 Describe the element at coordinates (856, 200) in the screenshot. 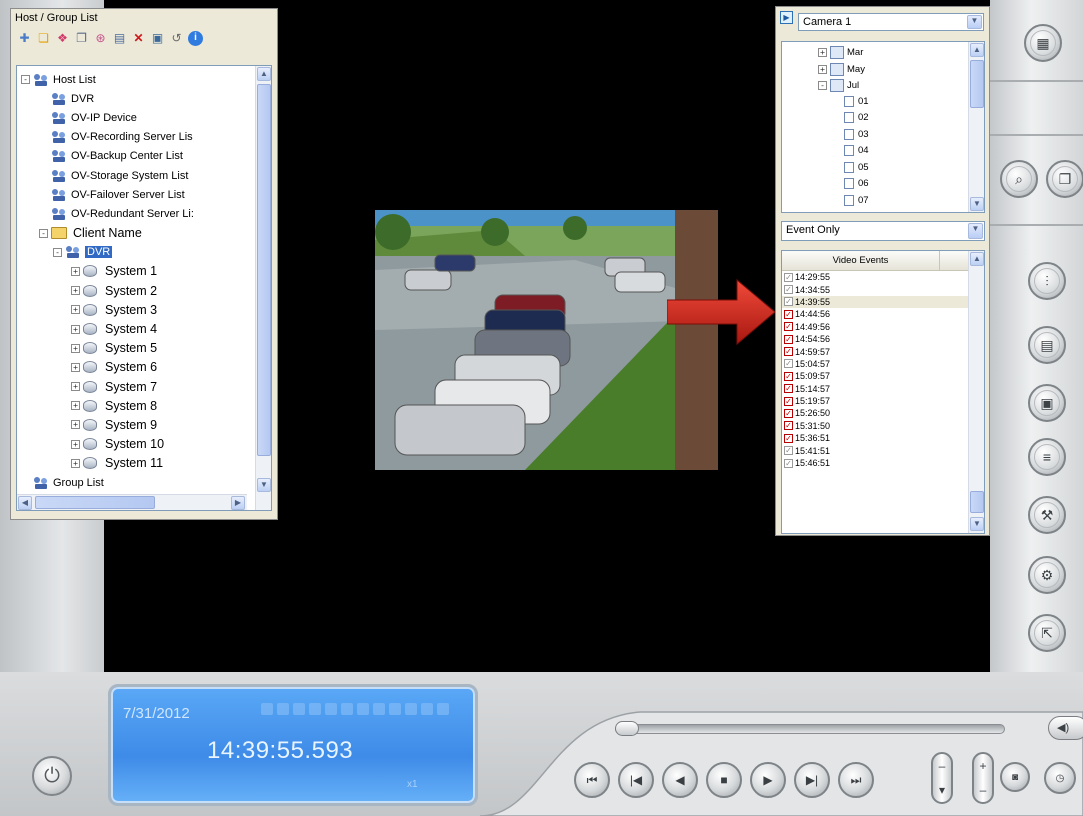

I see `day-node: 07` at that location.